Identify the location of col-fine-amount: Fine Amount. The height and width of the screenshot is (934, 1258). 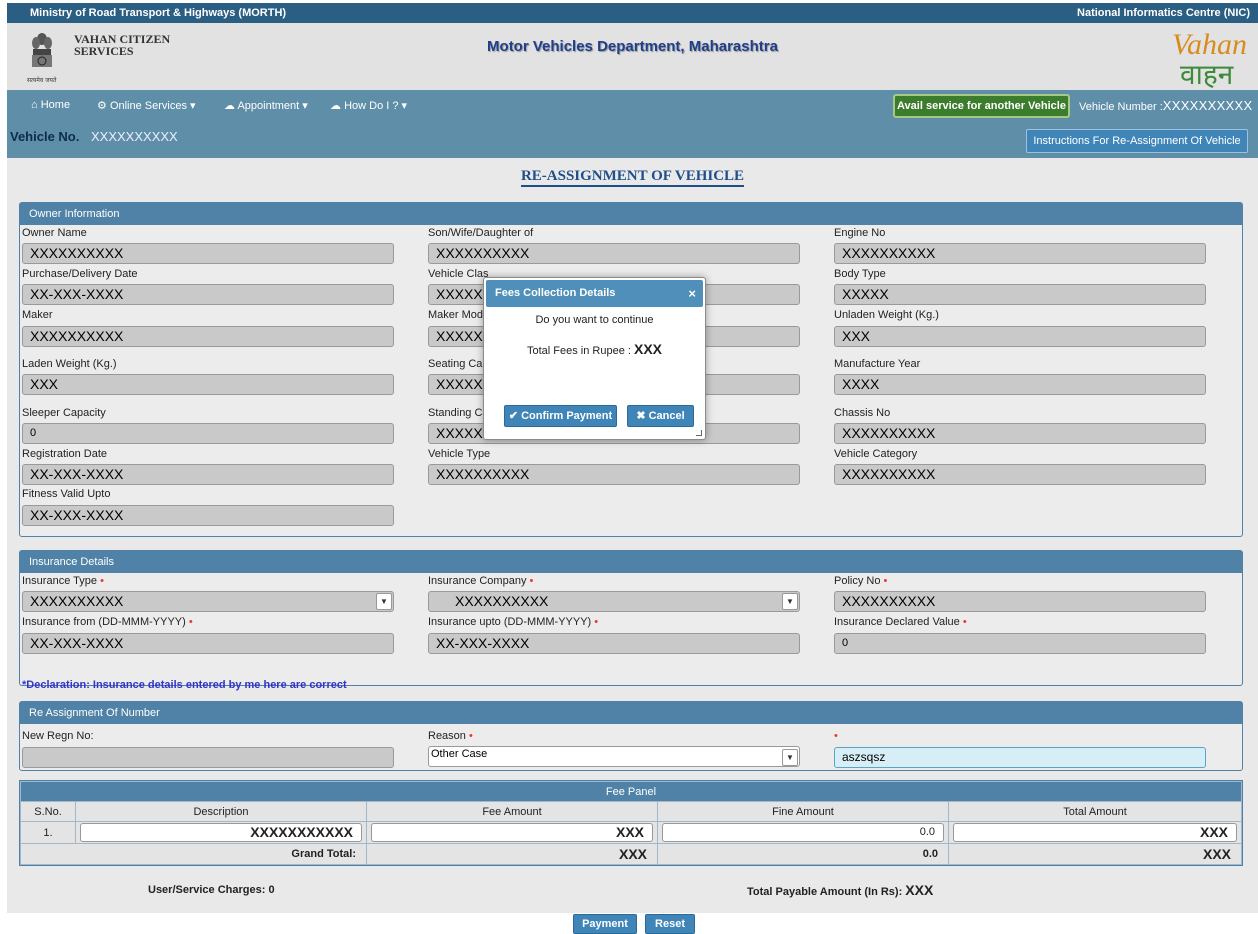
(803, 811).